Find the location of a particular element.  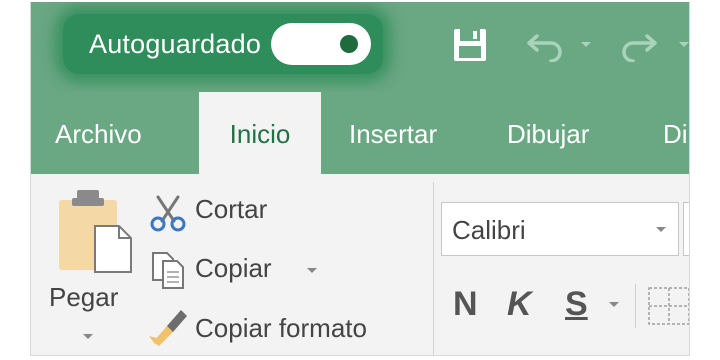

tab-inicio: Inicio is located at coordinates (260, 134).